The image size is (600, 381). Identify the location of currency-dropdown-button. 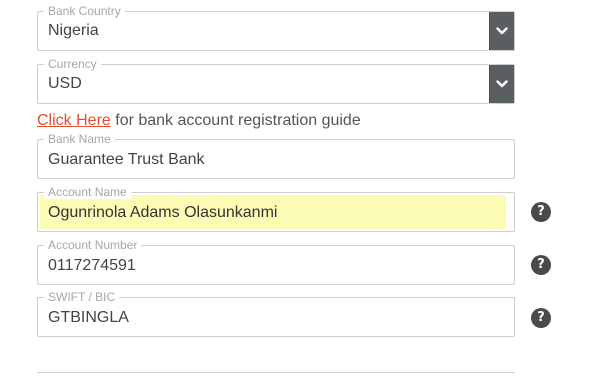
(501, 84).